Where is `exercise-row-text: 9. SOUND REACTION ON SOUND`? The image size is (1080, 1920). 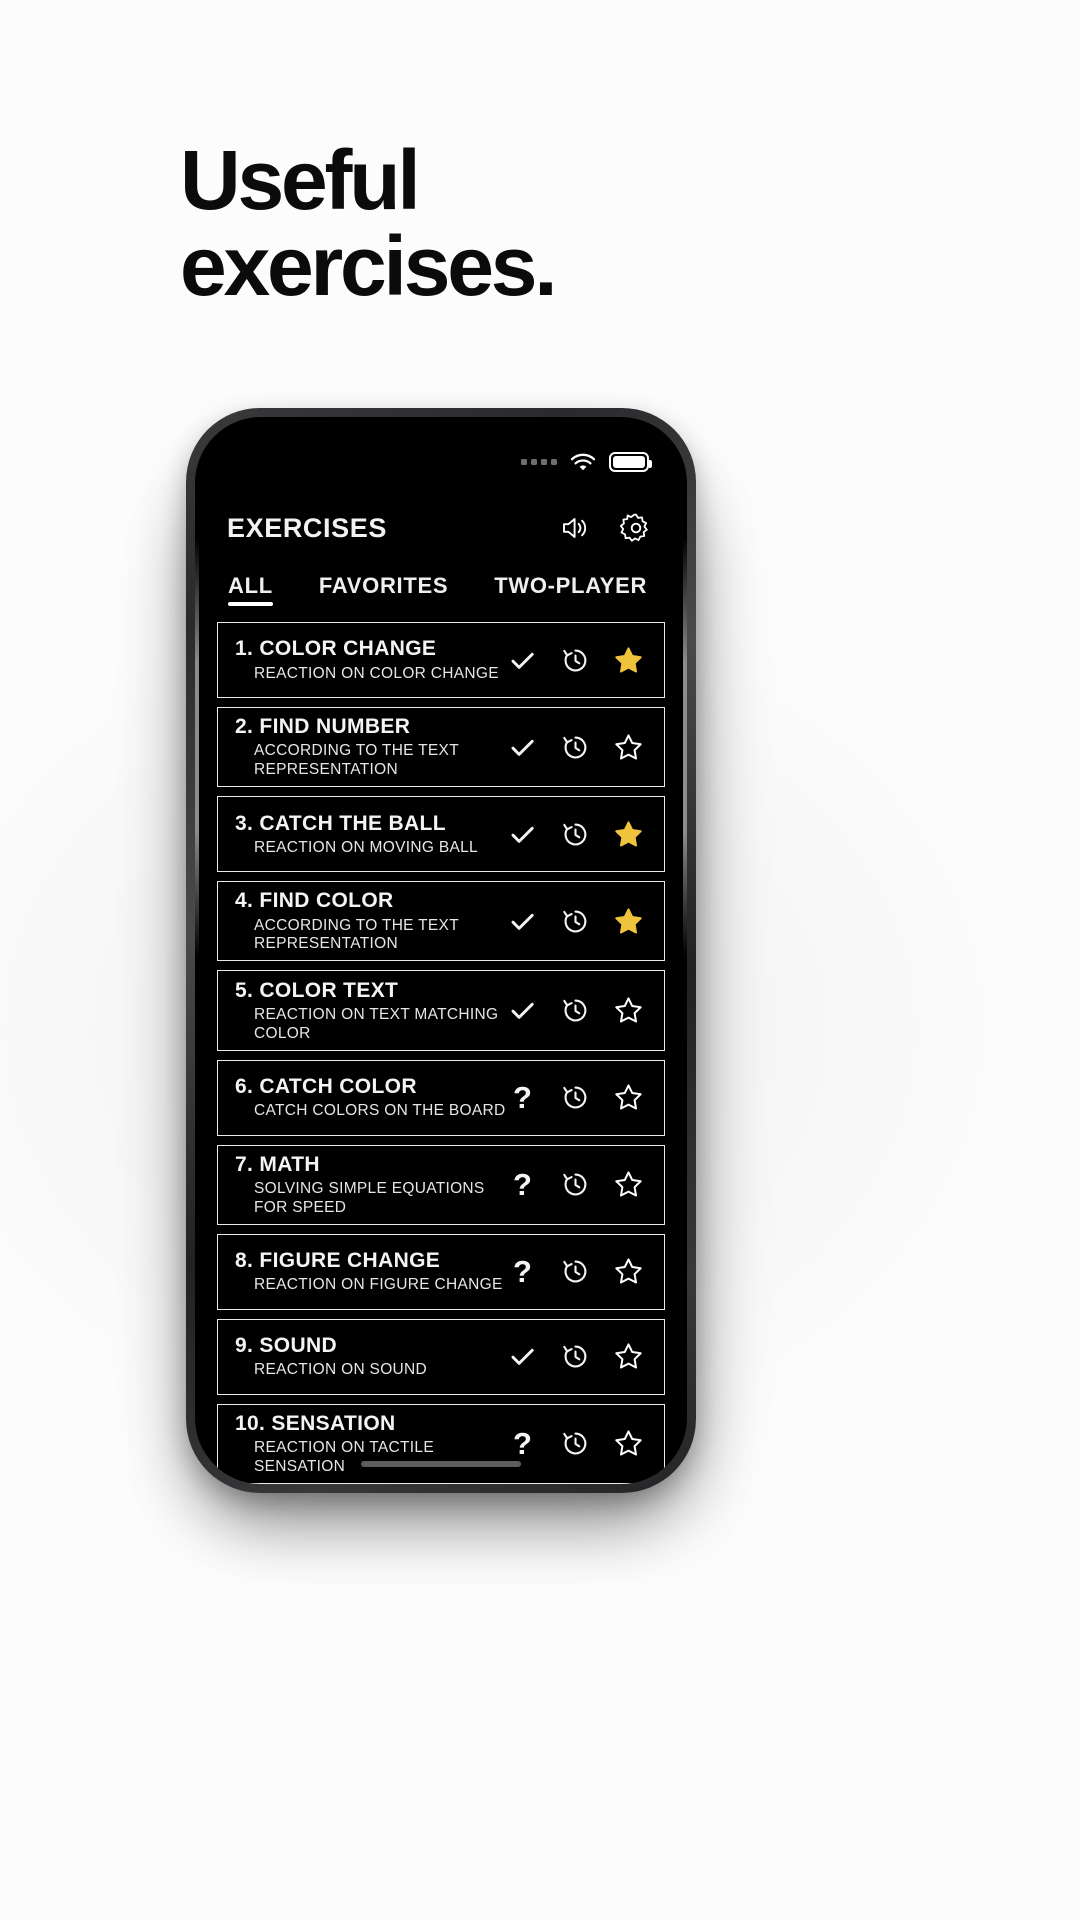 exercise-row-text: 9. SOUND REACTION ON SOUND is located at coordinates (371, 1356).